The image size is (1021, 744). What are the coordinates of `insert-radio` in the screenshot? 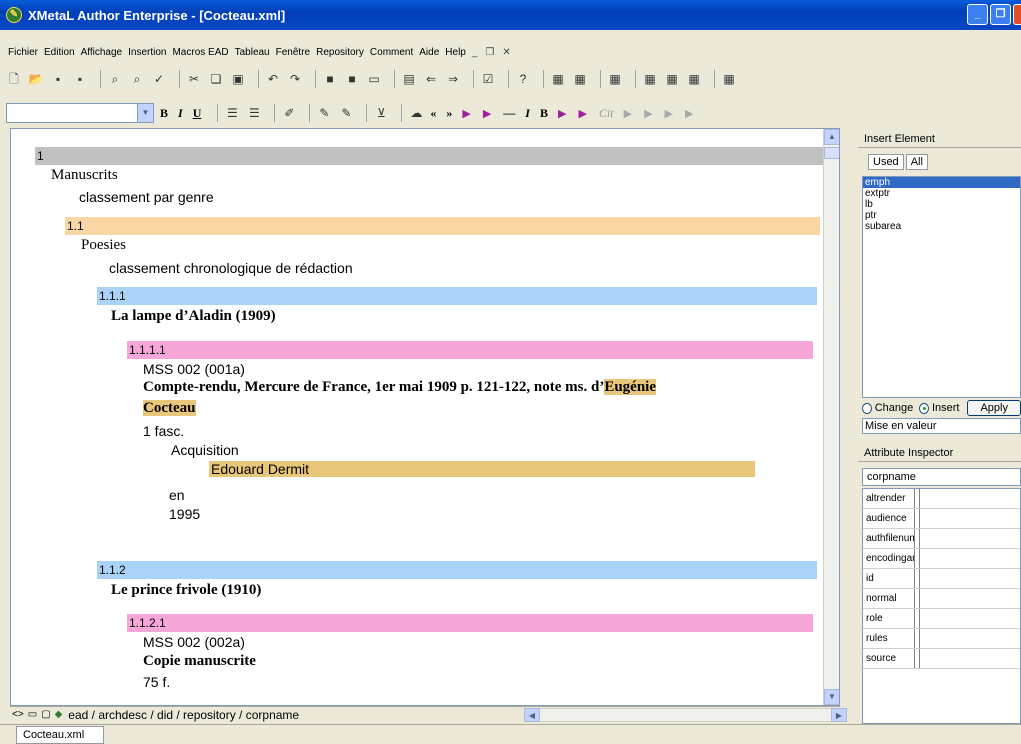 It's located at (924, 408).